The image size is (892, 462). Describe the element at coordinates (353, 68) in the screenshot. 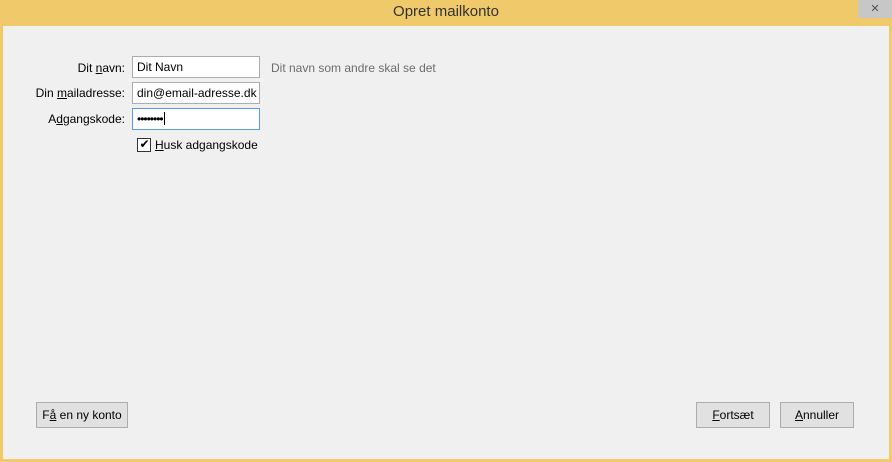

I see `name-hint: Dit navn som andre skal se det` at that location.